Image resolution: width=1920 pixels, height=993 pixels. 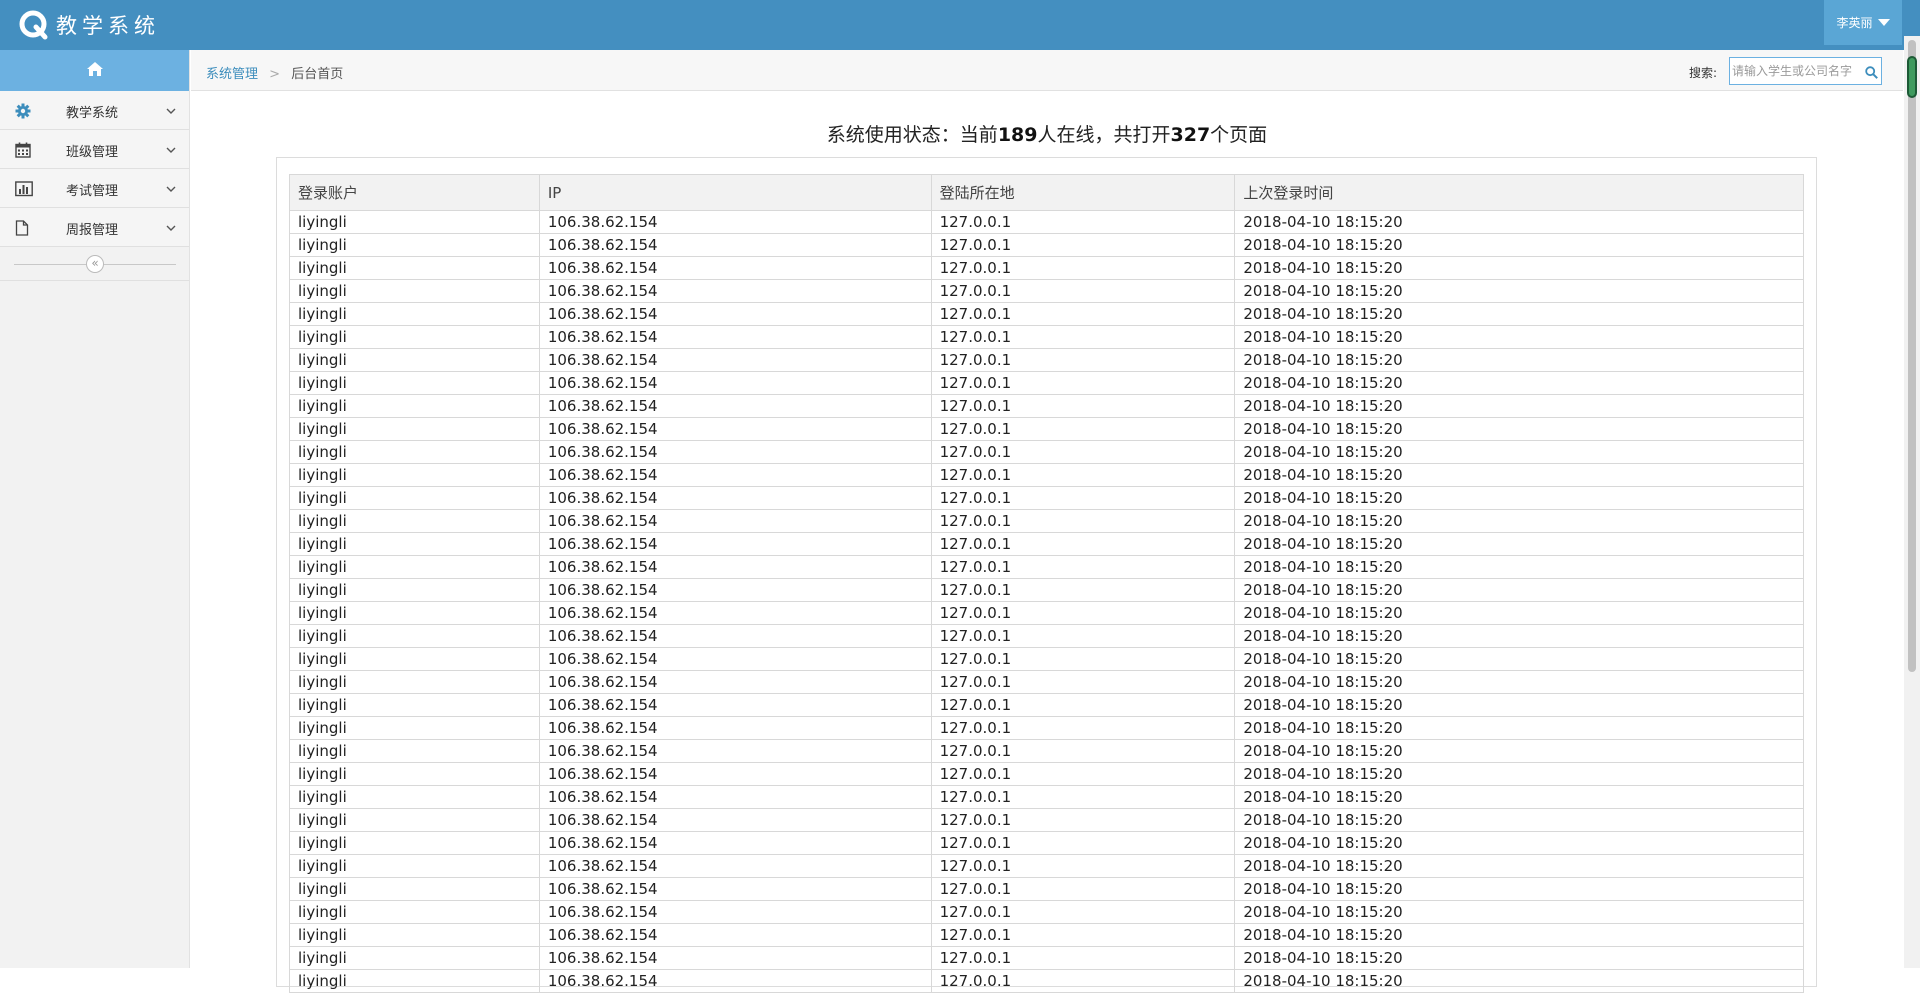 I want to click on status-middle: 人在线，共打开, so click(x=1104, y=135).